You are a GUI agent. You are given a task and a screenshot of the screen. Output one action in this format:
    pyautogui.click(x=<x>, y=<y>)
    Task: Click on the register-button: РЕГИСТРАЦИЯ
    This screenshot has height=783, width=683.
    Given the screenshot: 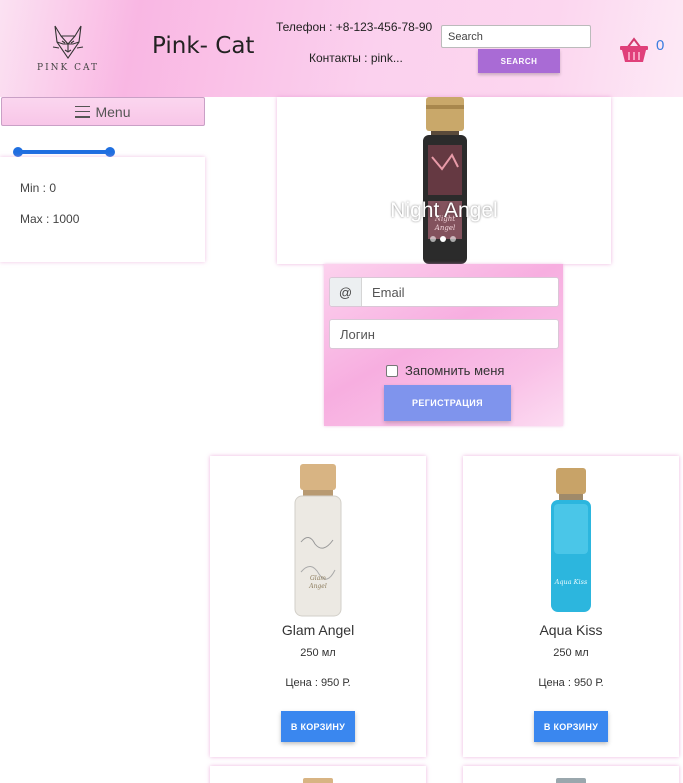 What is the action you would take?
    pyautogui.click(x=447, y=403)
    